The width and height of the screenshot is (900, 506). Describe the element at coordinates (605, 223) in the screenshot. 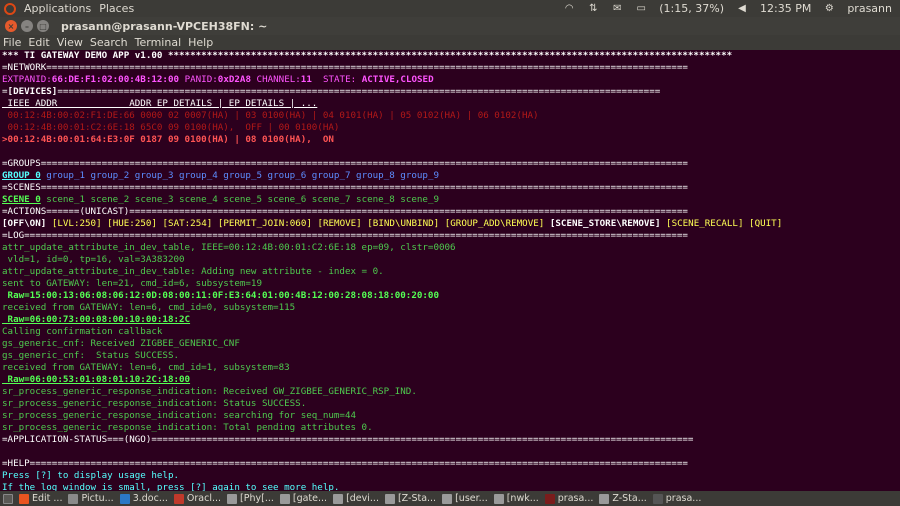

I see `action-button: [SCENE_STORE\REMOVE]` at that location.